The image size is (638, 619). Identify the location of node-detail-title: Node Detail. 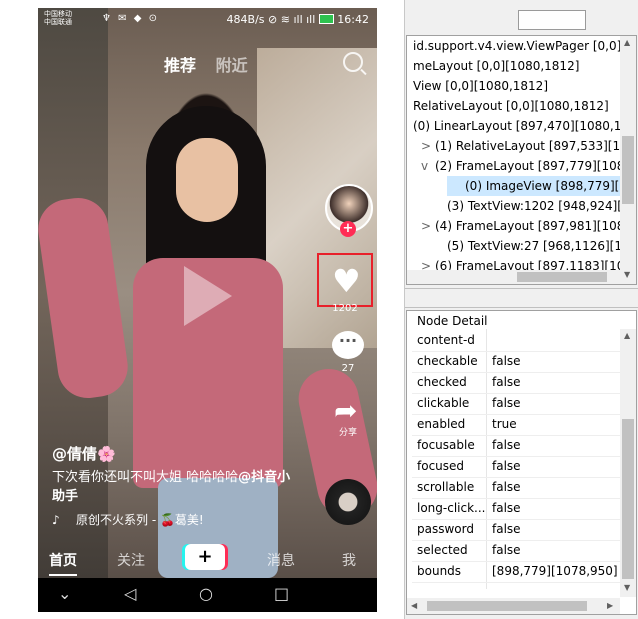
(452, 321).